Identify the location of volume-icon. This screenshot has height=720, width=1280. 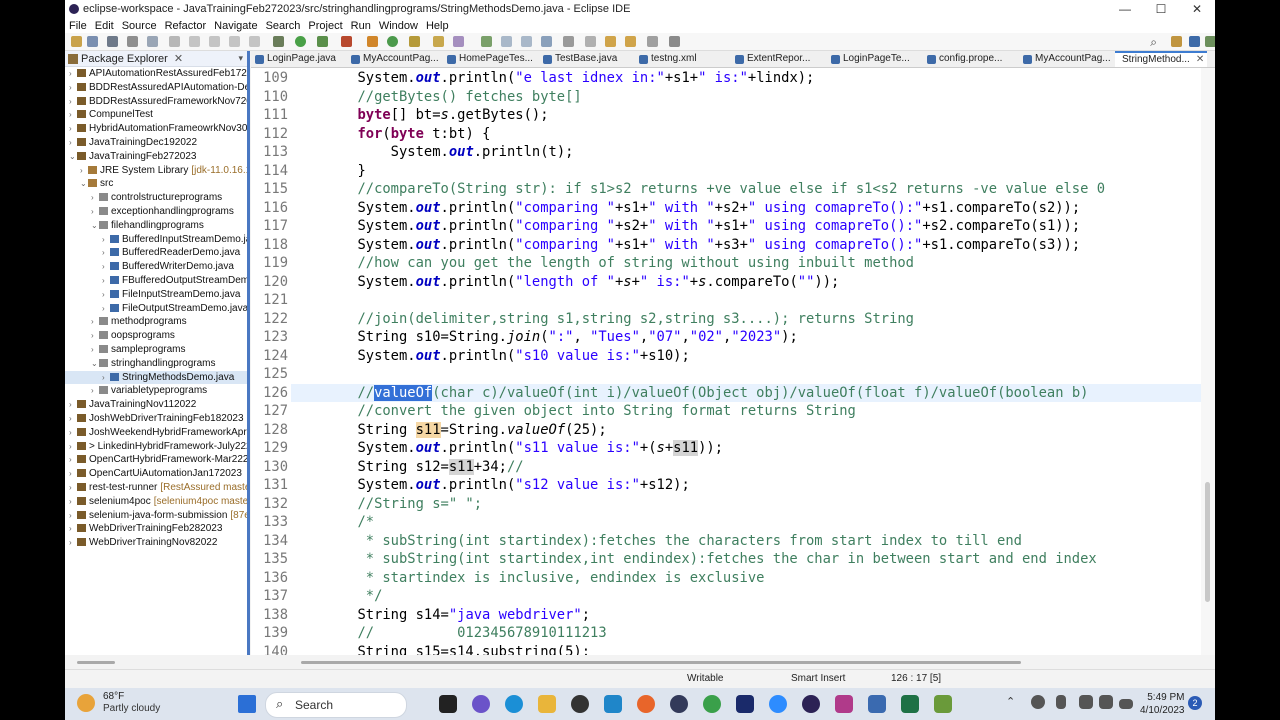
(1106, 702).